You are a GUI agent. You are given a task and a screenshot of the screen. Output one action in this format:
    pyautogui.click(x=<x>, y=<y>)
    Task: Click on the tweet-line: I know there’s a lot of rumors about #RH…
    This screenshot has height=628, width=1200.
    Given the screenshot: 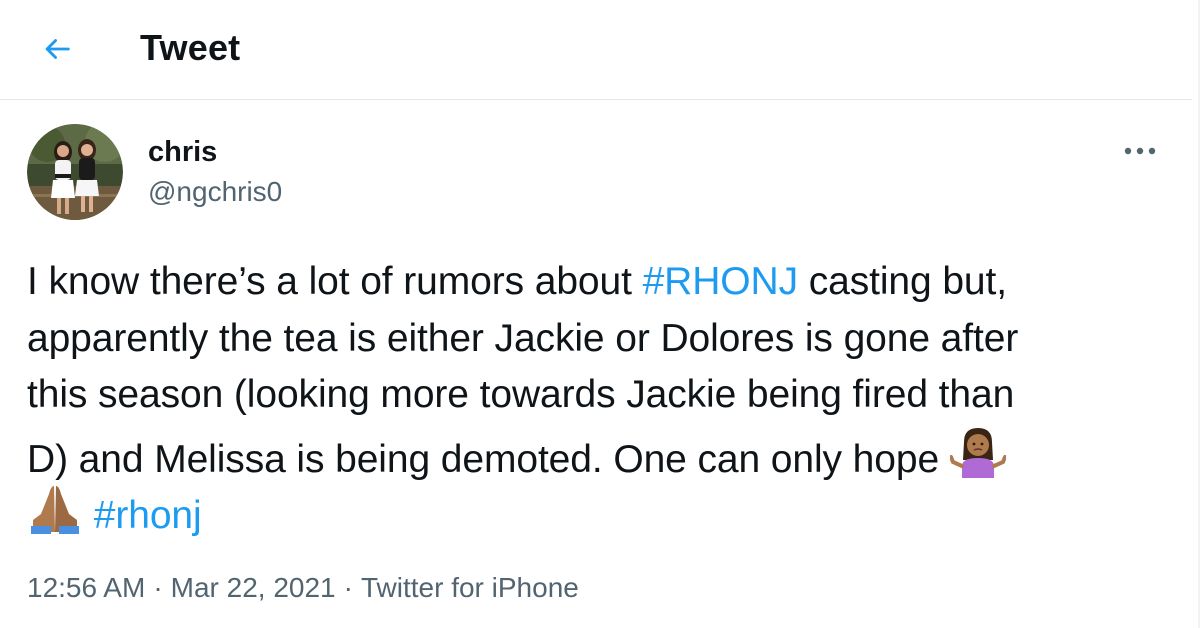 What is the action you would take?
    pyautogui.click(x=602, y=282)
    